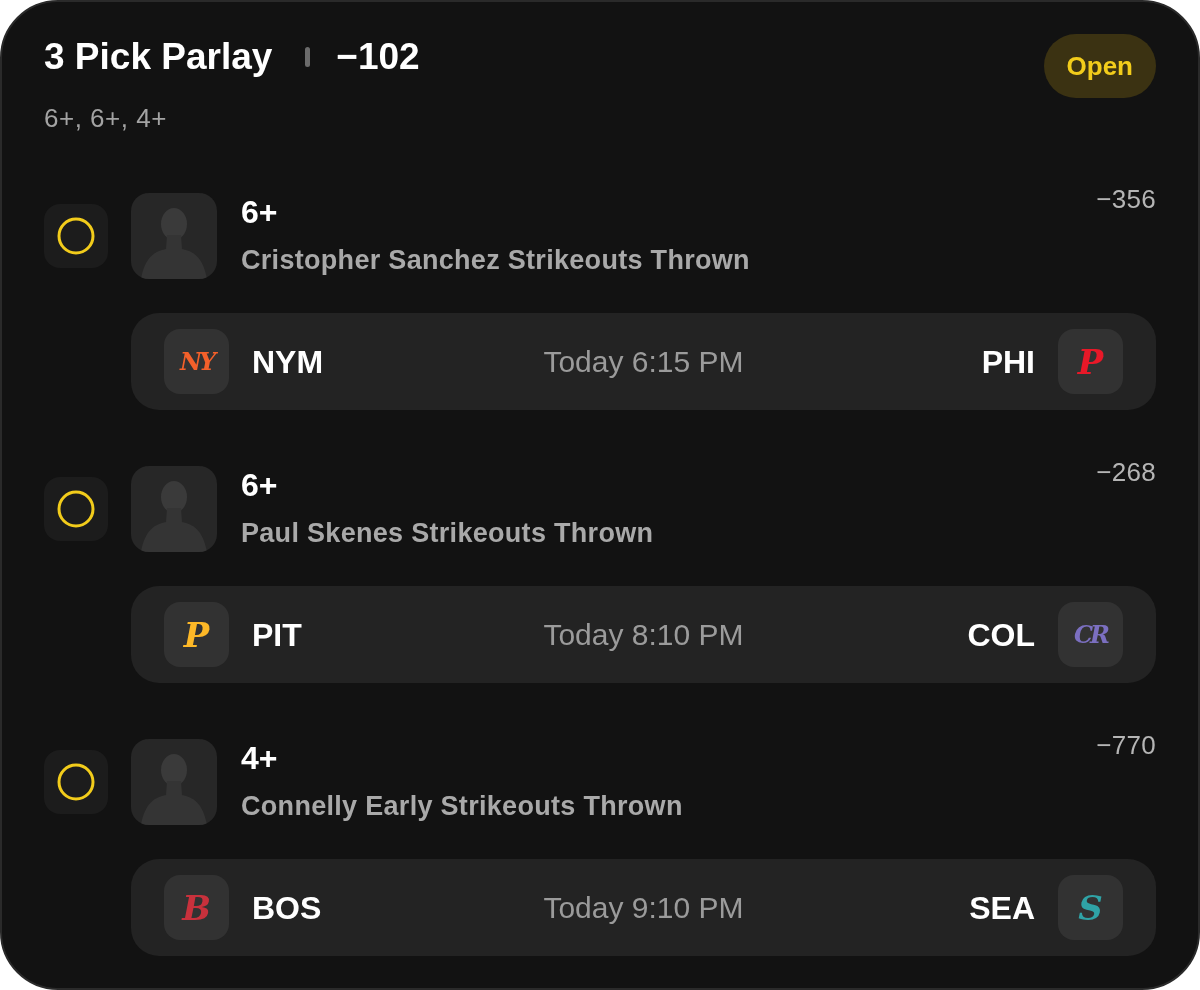  What do you see at coordinates (1126, 472) in the screenshot?
I see `pick-odds: −268` at bounding box center [1126, 472].